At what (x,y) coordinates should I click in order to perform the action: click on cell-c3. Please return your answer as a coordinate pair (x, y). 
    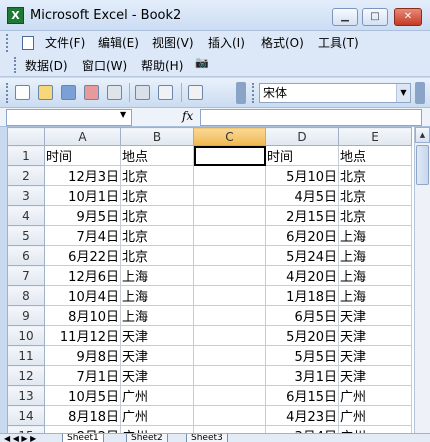
    Looking at the image, I should click on (229, 195).